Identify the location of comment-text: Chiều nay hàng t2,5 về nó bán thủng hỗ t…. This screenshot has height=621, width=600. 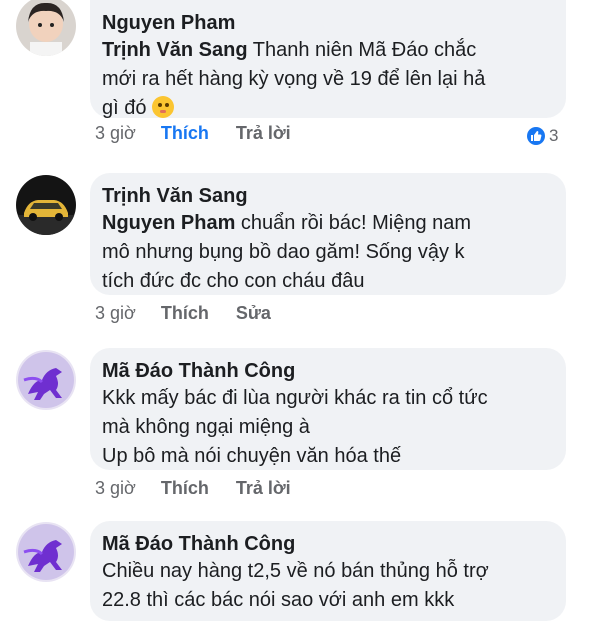
(327, 586).